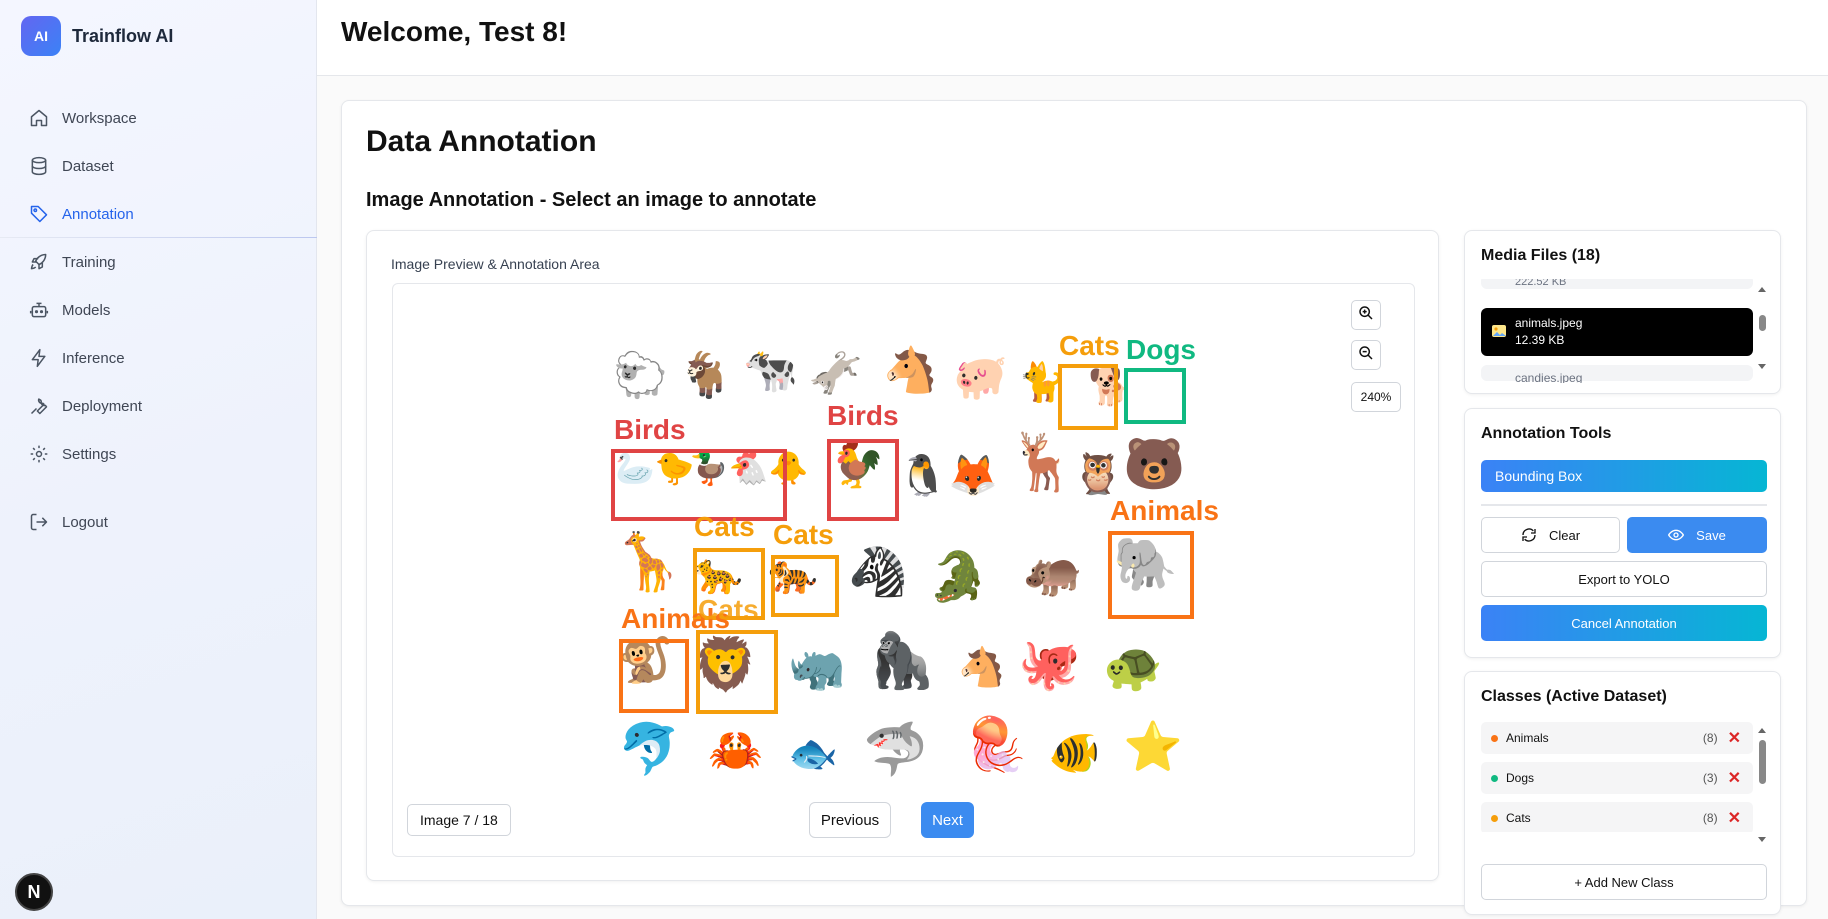 This screenshot has width=1828, height=919. I want to click on sidebar-item-label: Settings, so click(89, 454).